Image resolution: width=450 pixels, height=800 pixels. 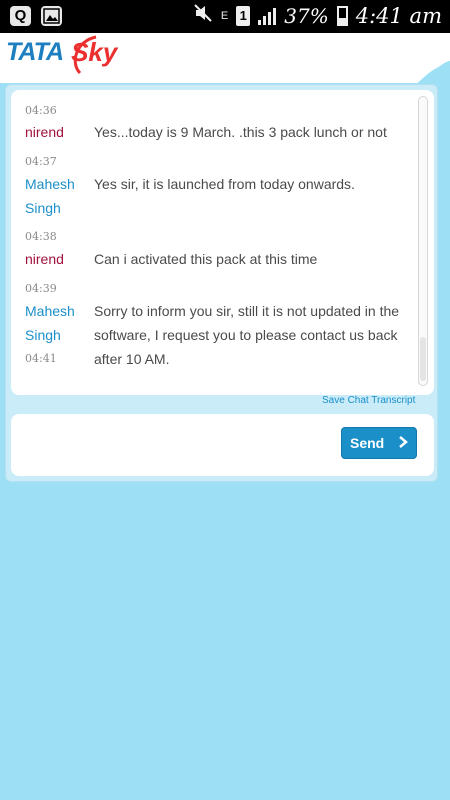 I want to click on q-notification-icon: Q, so click(x=20, y=16).